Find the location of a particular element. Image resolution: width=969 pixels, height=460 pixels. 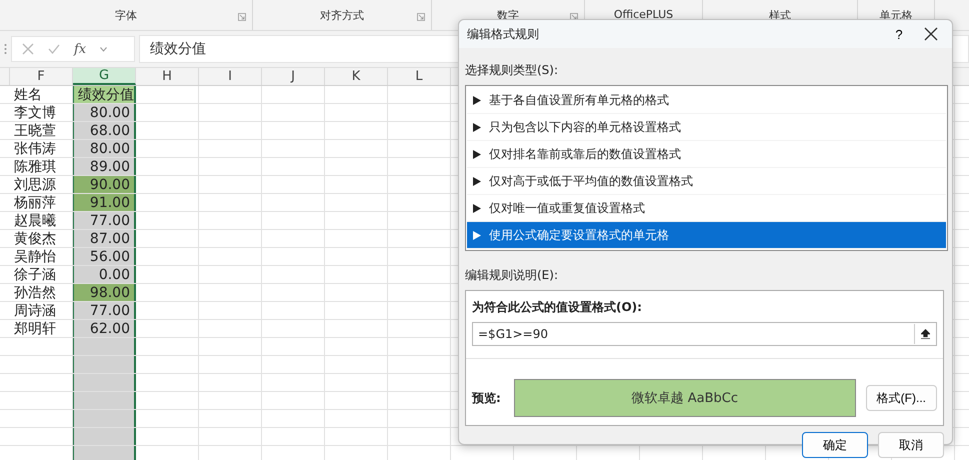

format-preview: 微软卓越 AaBbCc is located at coordinates (685, 398).